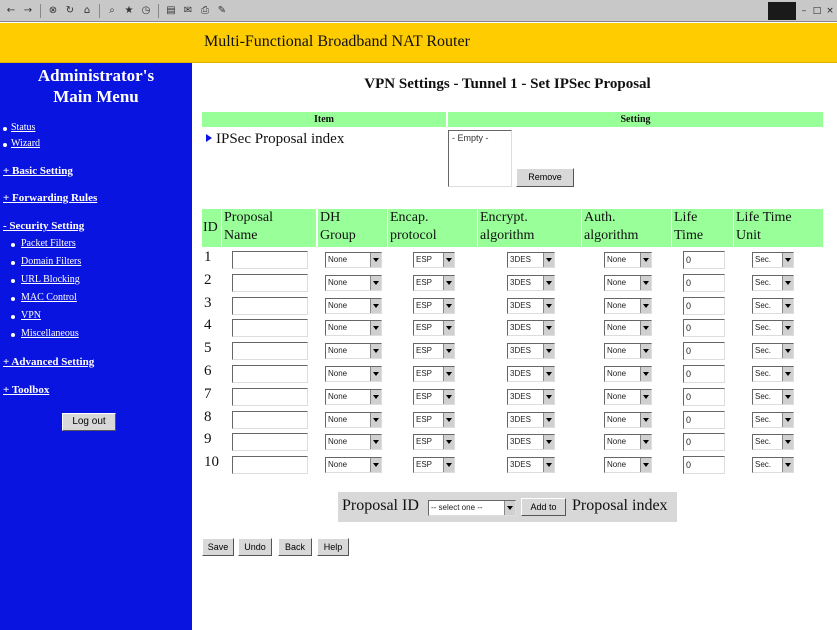  Describe the element at coordinates (804, 11) in the screenshot. I see `minimize-icon: –` at that location.